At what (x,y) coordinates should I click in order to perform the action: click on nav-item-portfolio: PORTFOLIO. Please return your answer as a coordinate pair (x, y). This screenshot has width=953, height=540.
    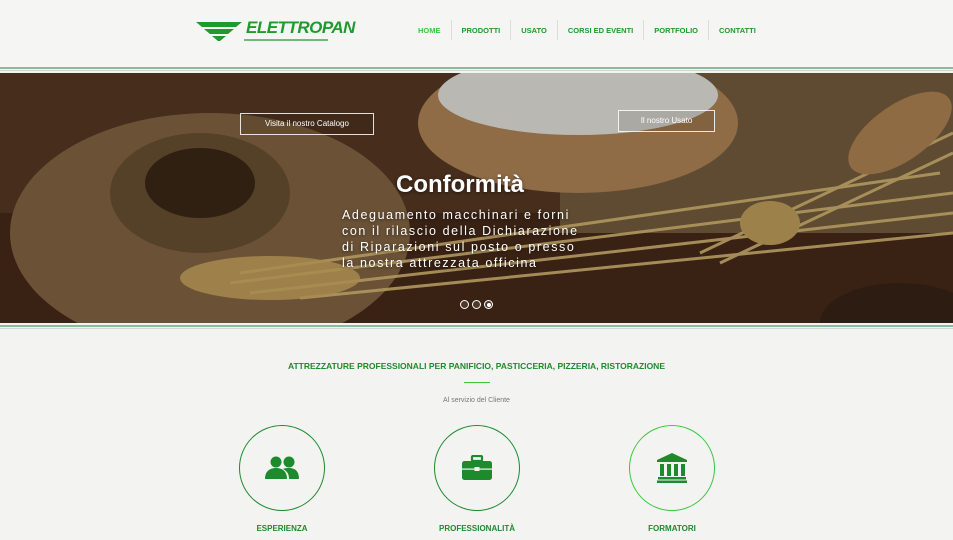
    Looking at the image, I should click on (676, 30).